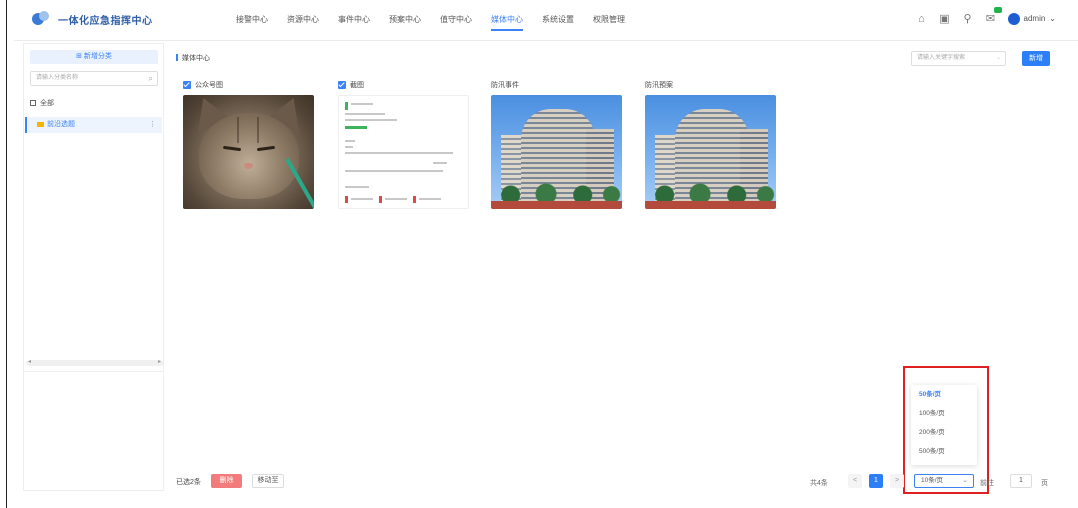 The width and height of the screenshot is (1078, 508). What do you see at coordinates (196, 58) in the screenshot?
I see `breadcrumb-label: 媒体中心` at bounding box center [196, 58].